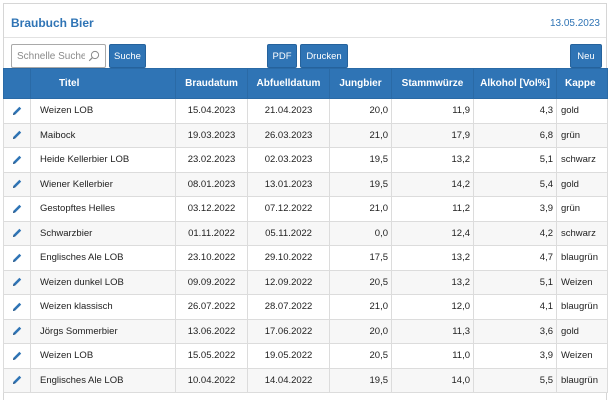 The height and width of the screenshot is (400, 611). I want to click on column-header-jungbier: Jungbier, so click(360, 83).